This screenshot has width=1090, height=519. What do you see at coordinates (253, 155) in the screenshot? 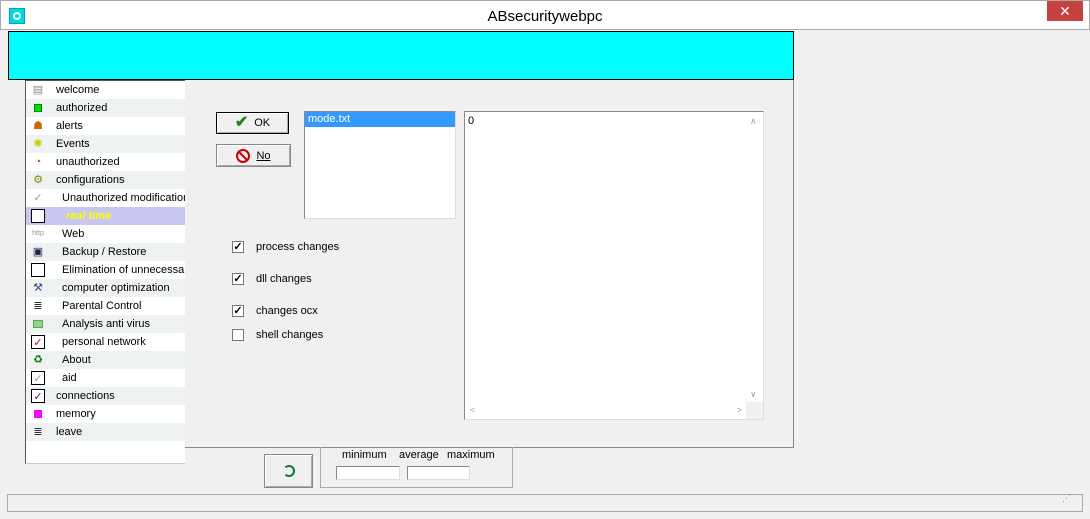
I see `no-button: No` at bounding box center [253, 155].